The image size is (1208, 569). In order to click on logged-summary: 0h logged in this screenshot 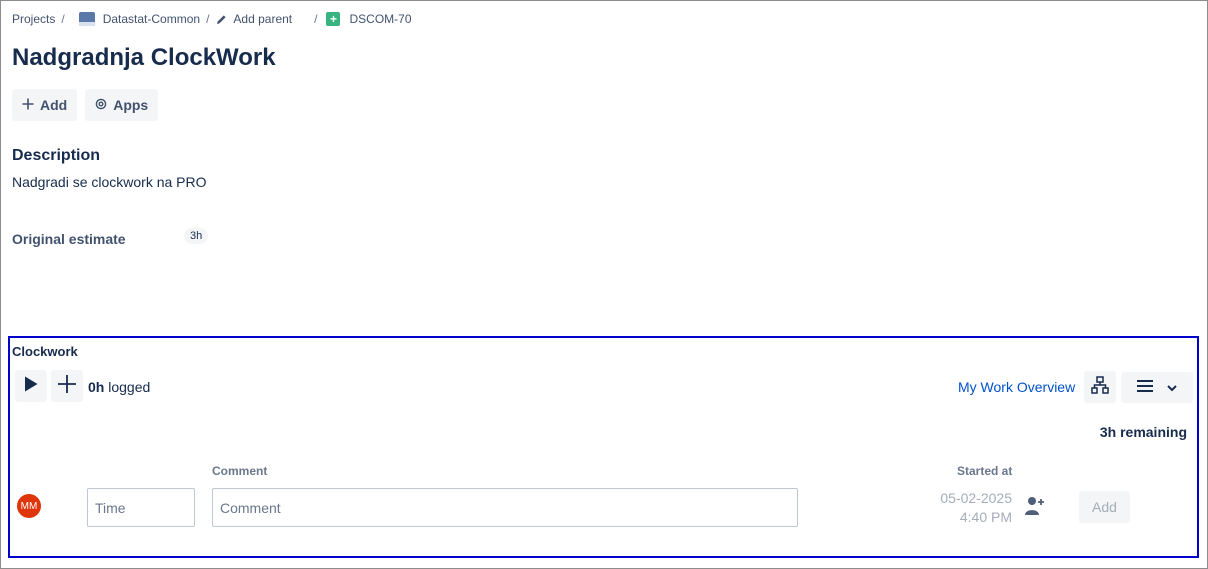, I will do `click(119, 387)`.